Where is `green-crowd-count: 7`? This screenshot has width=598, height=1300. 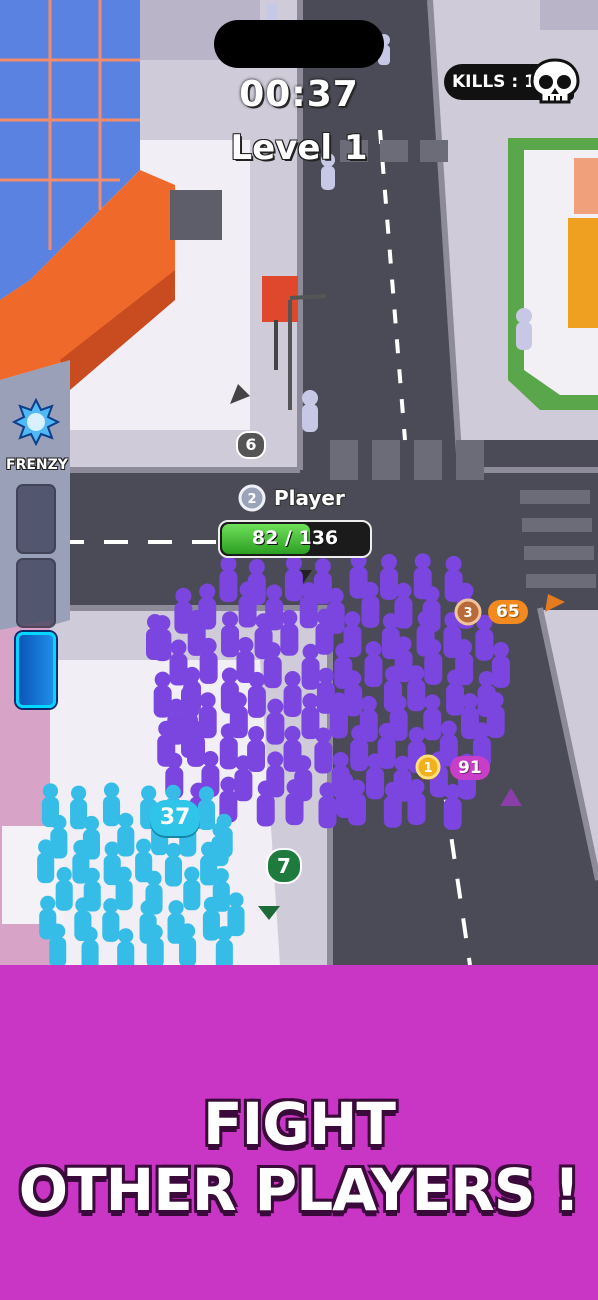
green-crowd-count: 7 is located at coordinates (284, 866).